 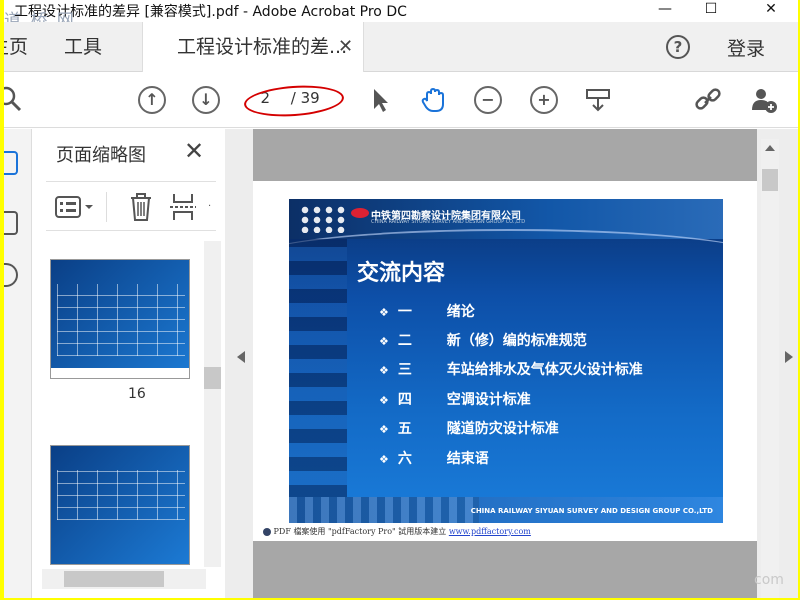 What do you see at coordinates (141, 207) in the screenshot?
I see `delete-page-icon` at bounding box center [141, 207].